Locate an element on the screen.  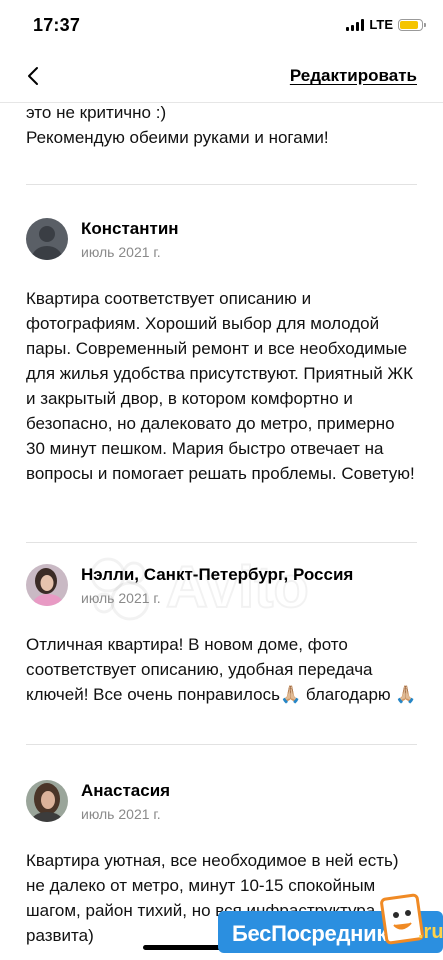
back-button is located at coordinates (34, 76).